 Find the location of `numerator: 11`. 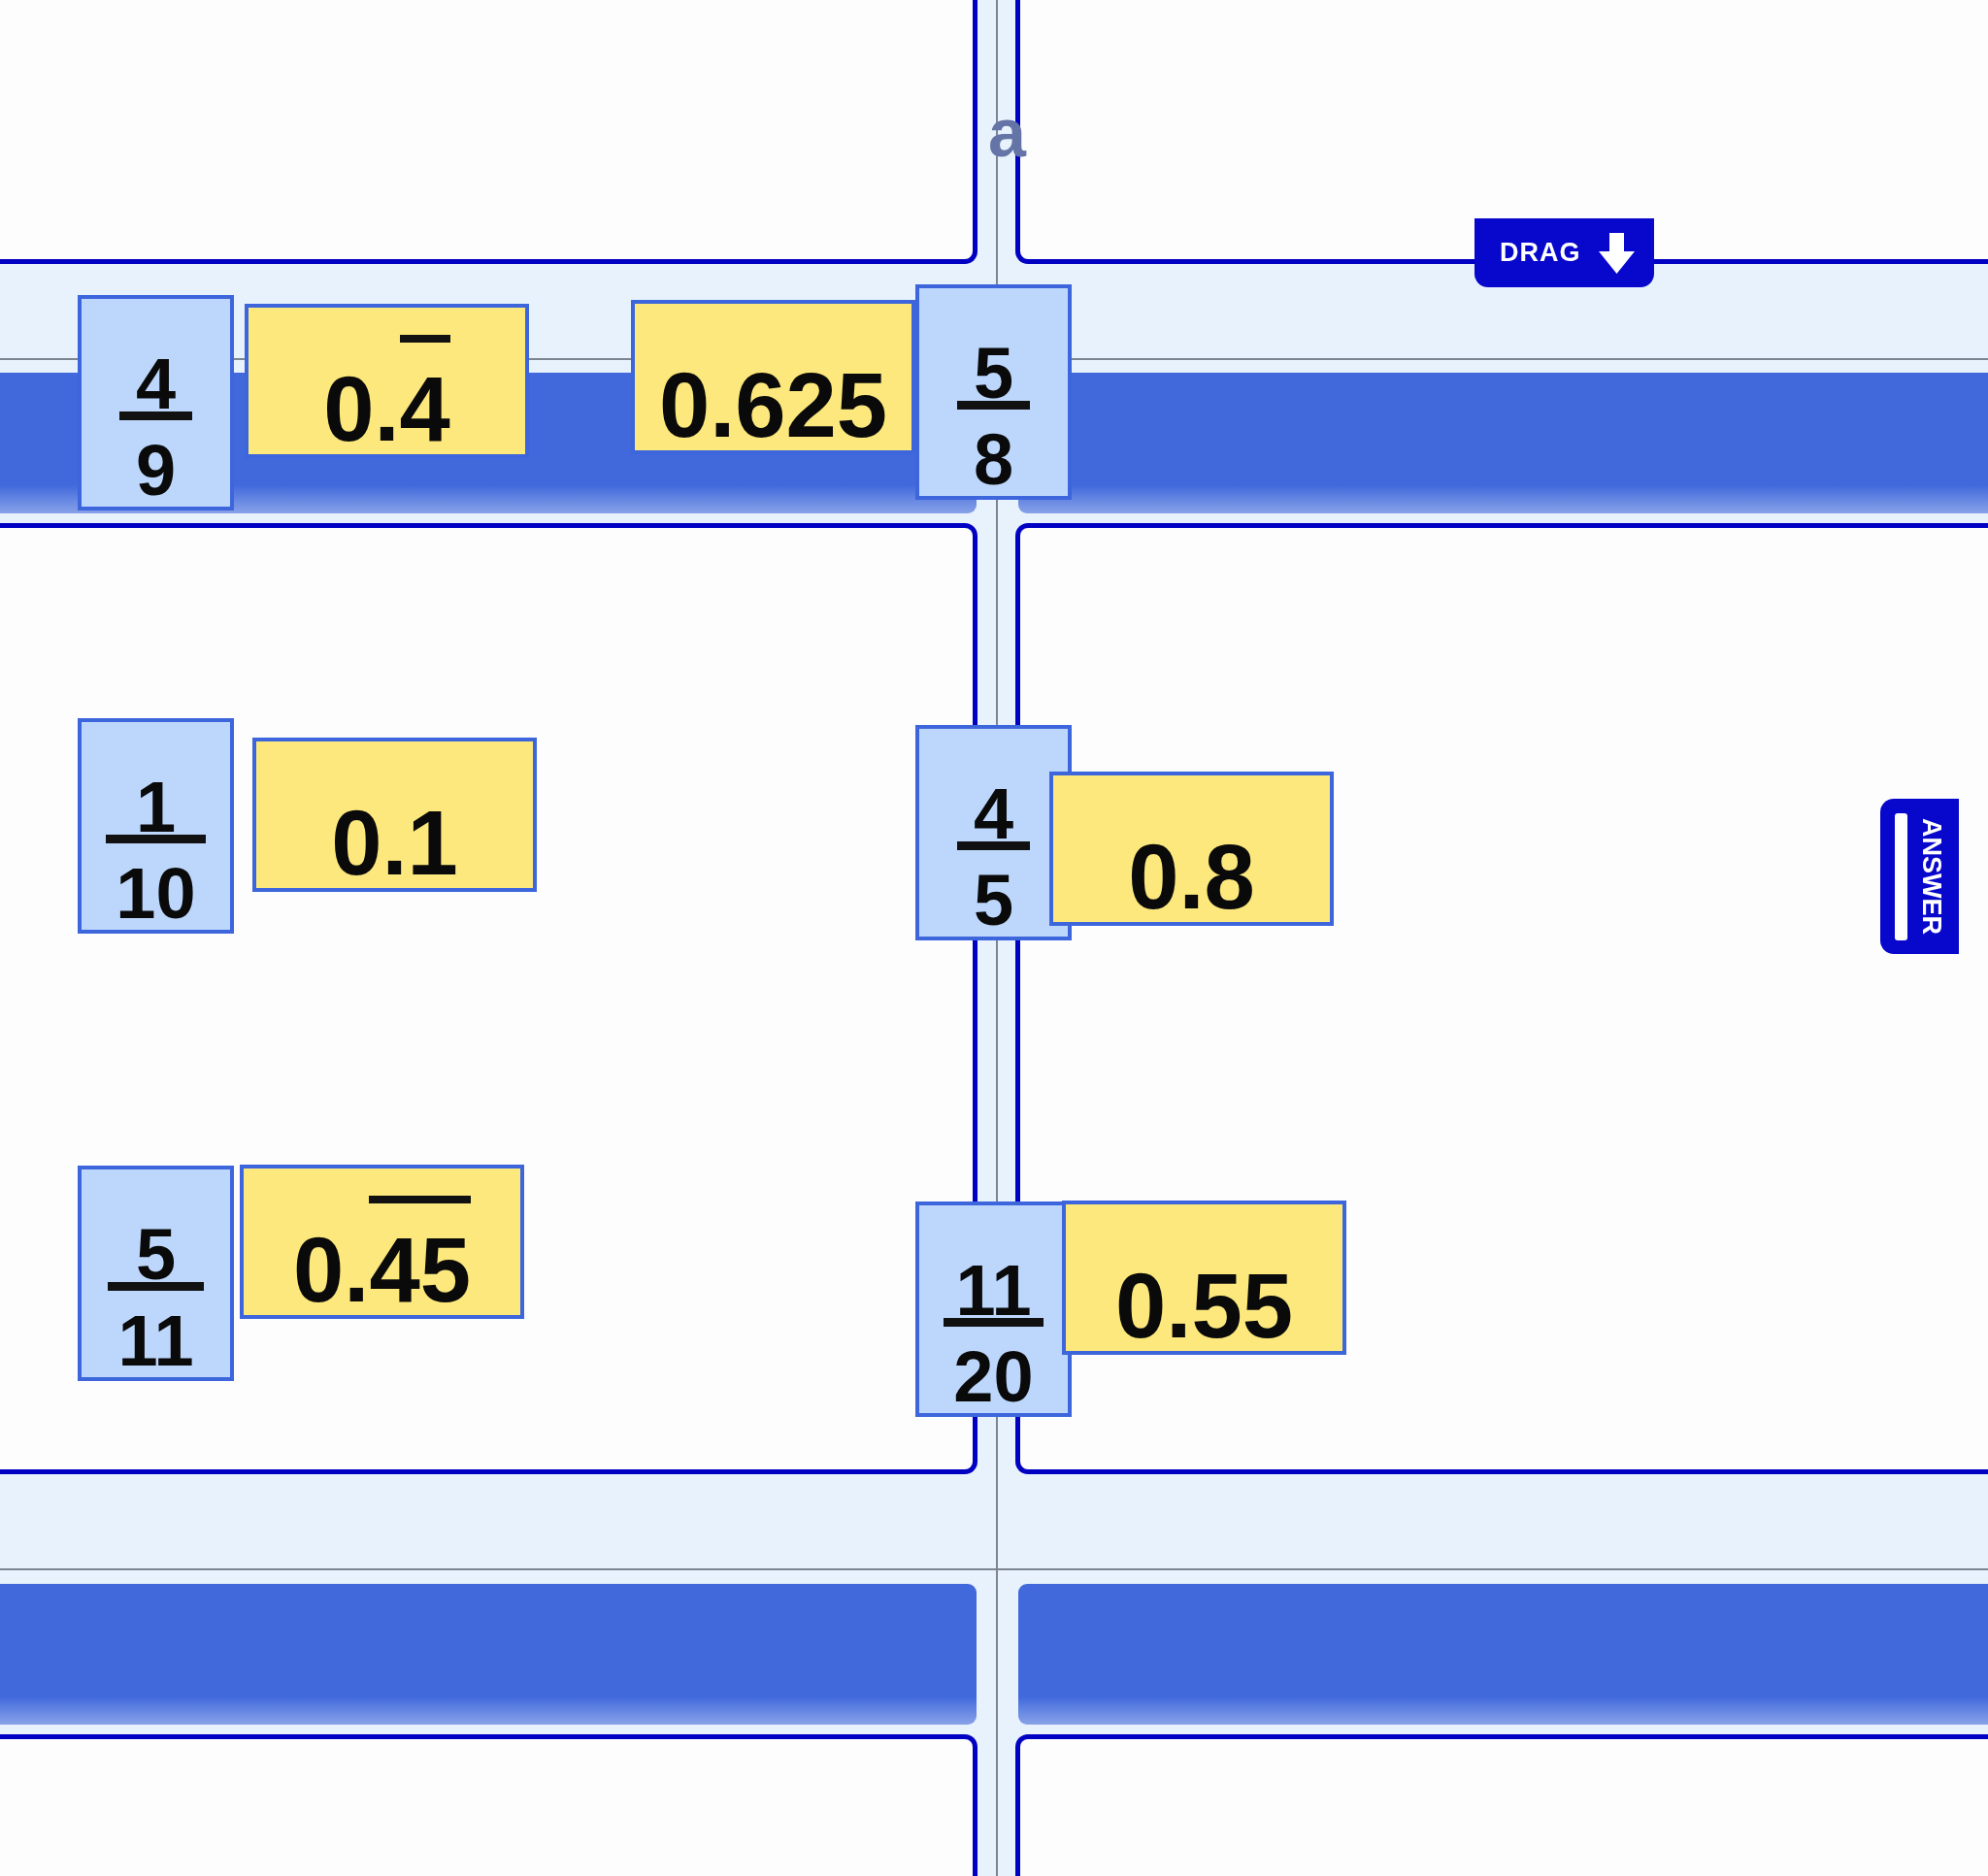

numerator: 11 is located at coordinates (994, 1291).